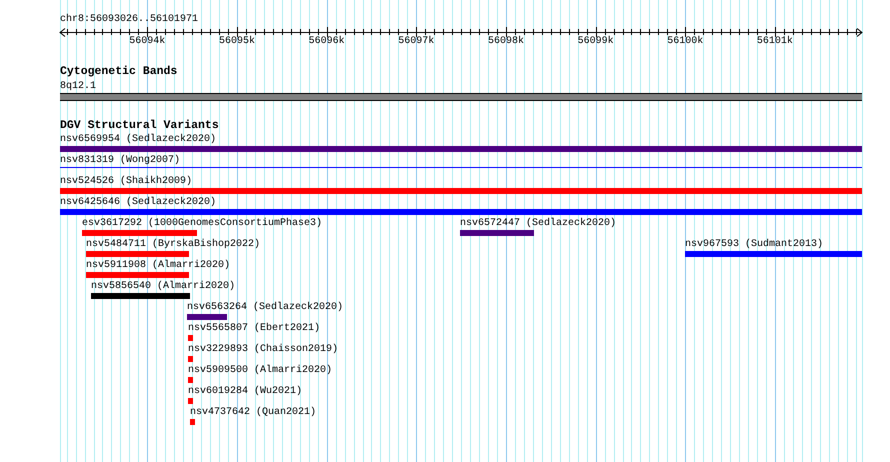 Image resolution: width=890 pixels, height=462 pixels. I want to click on ruler-tick-label: 56094k, so click(147, 41).